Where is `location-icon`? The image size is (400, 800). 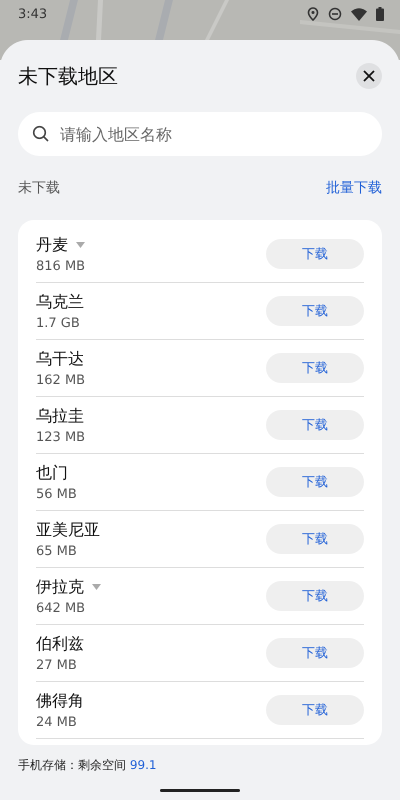 location-icon is located at coordinates (313, 14).